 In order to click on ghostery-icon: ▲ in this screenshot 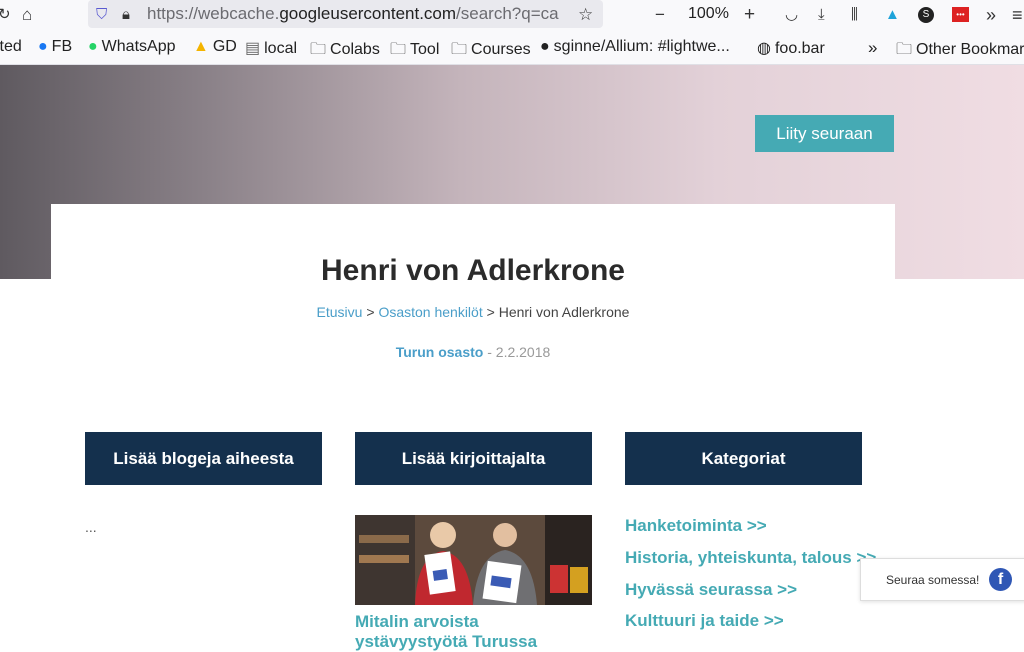, I will do `click(892, 15)`.